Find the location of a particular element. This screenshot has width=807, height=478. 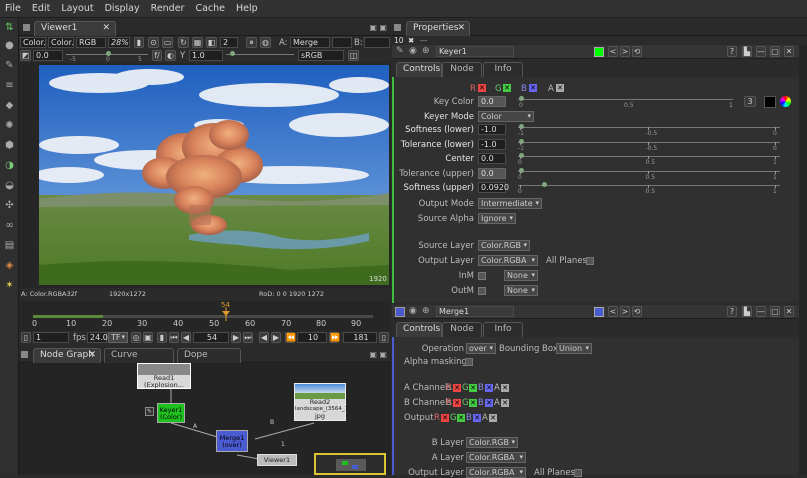

a-layer-select: Color.RGBA is located at coordinates (496, 457).